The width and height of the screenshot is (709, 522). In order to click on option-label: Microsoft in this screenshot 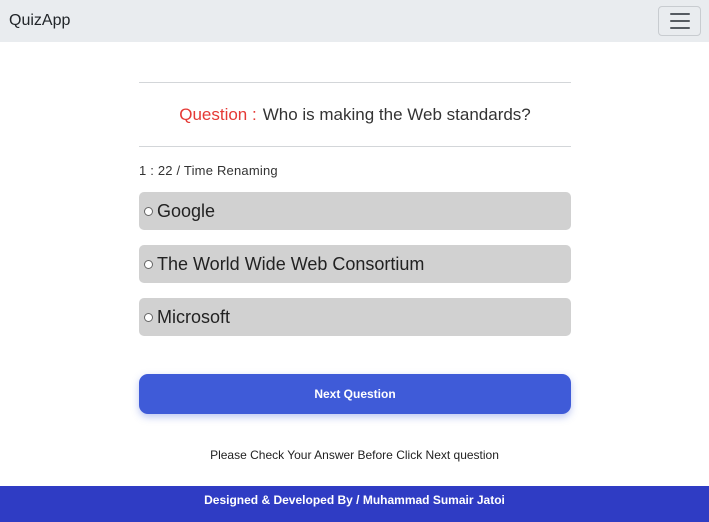, I will do `click(194, 316)`.